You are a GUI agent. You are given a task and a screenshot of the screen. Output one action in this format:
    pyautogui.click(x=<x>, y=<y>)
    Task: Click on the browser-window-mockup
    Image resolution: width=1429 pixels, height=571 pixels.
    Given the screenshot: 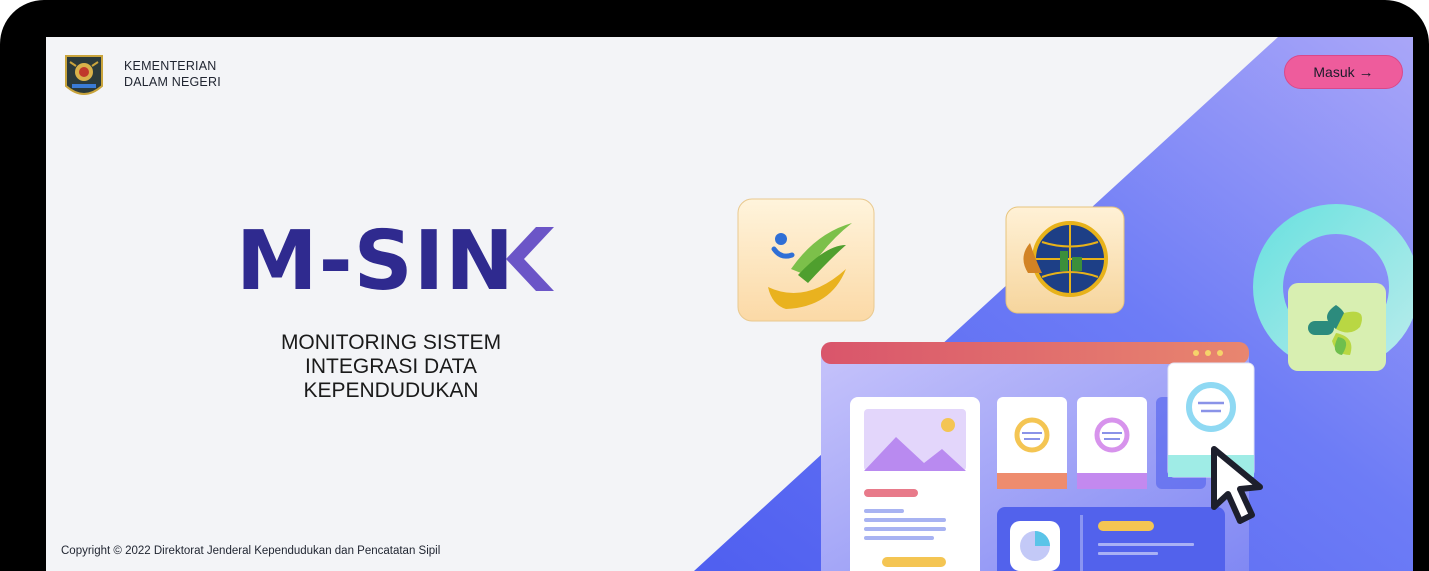 What is the action you would take?
    pyautogui.click(x=1038, y=456)
    